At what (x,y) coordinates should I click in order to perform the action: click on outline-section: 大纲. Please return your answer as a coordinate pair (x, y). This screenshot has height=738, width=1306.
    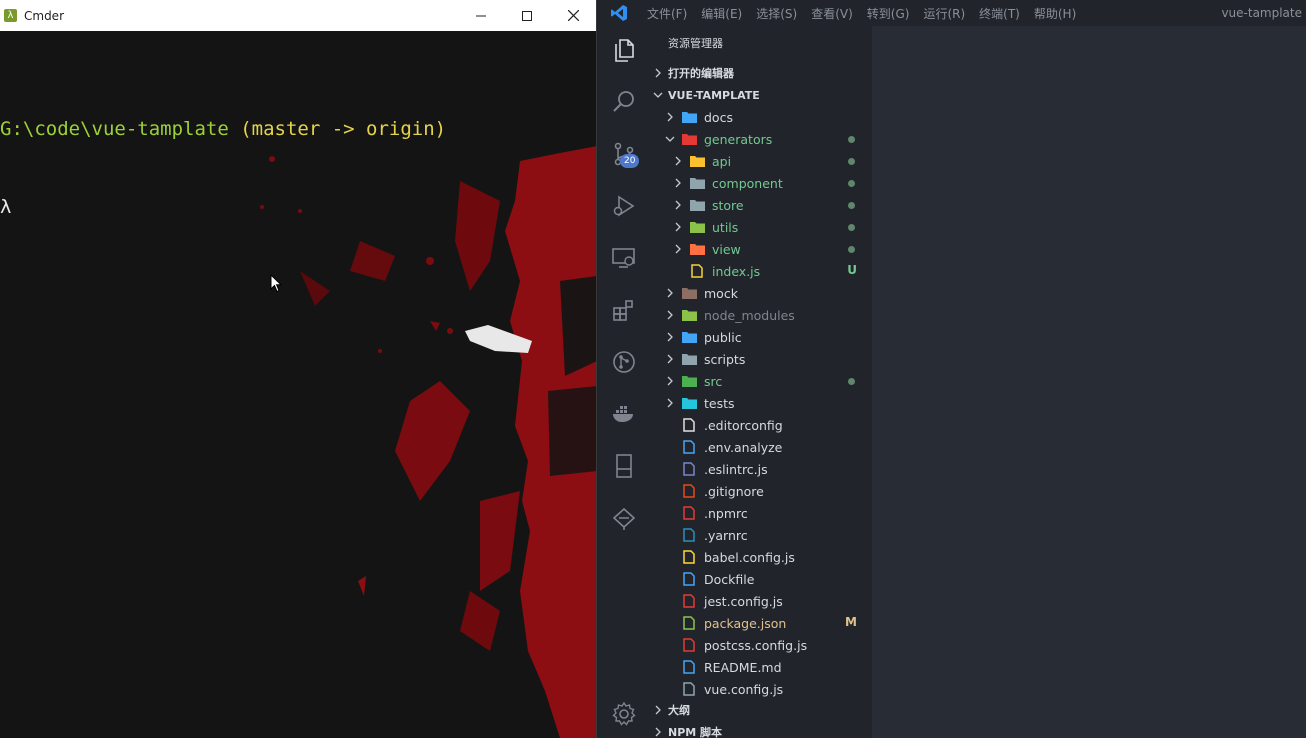
    Looking at the image, I should click on (760, 710).